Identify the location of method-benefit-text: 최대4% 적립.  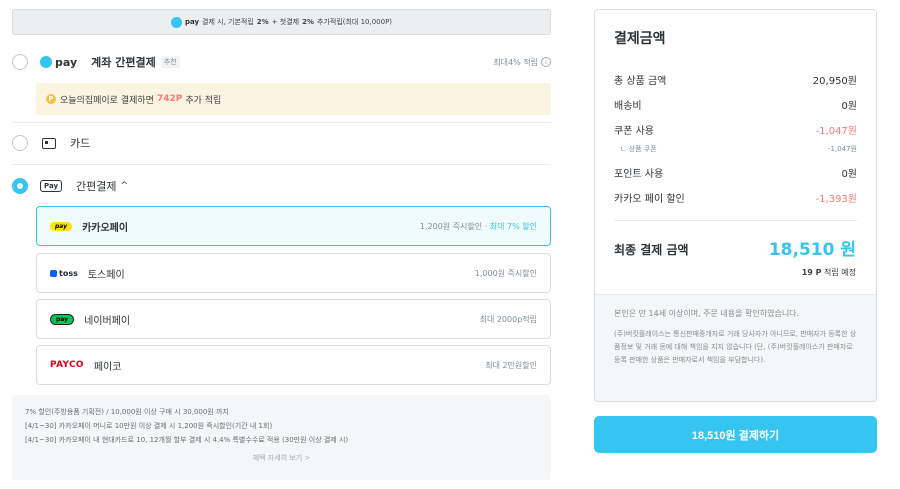
(515, 62).